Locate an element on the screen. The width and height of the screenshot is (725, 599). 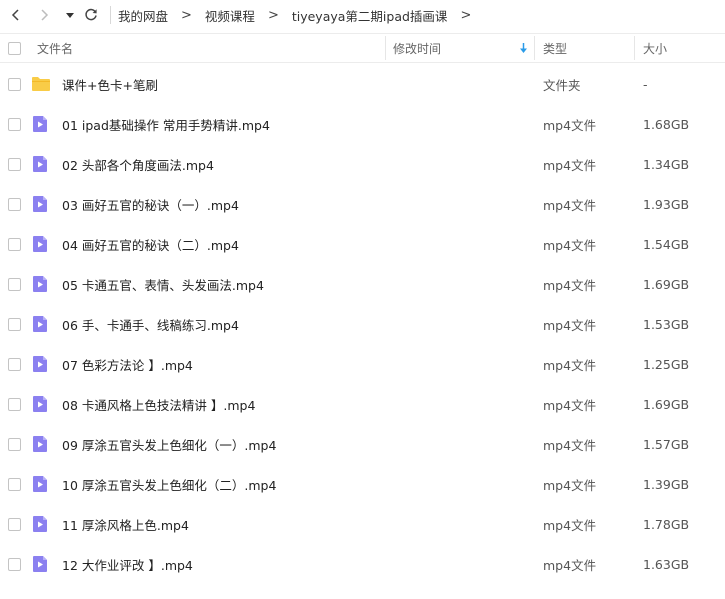
breadcrumb-item: 视频课程 is located at coordinates (230, 15).